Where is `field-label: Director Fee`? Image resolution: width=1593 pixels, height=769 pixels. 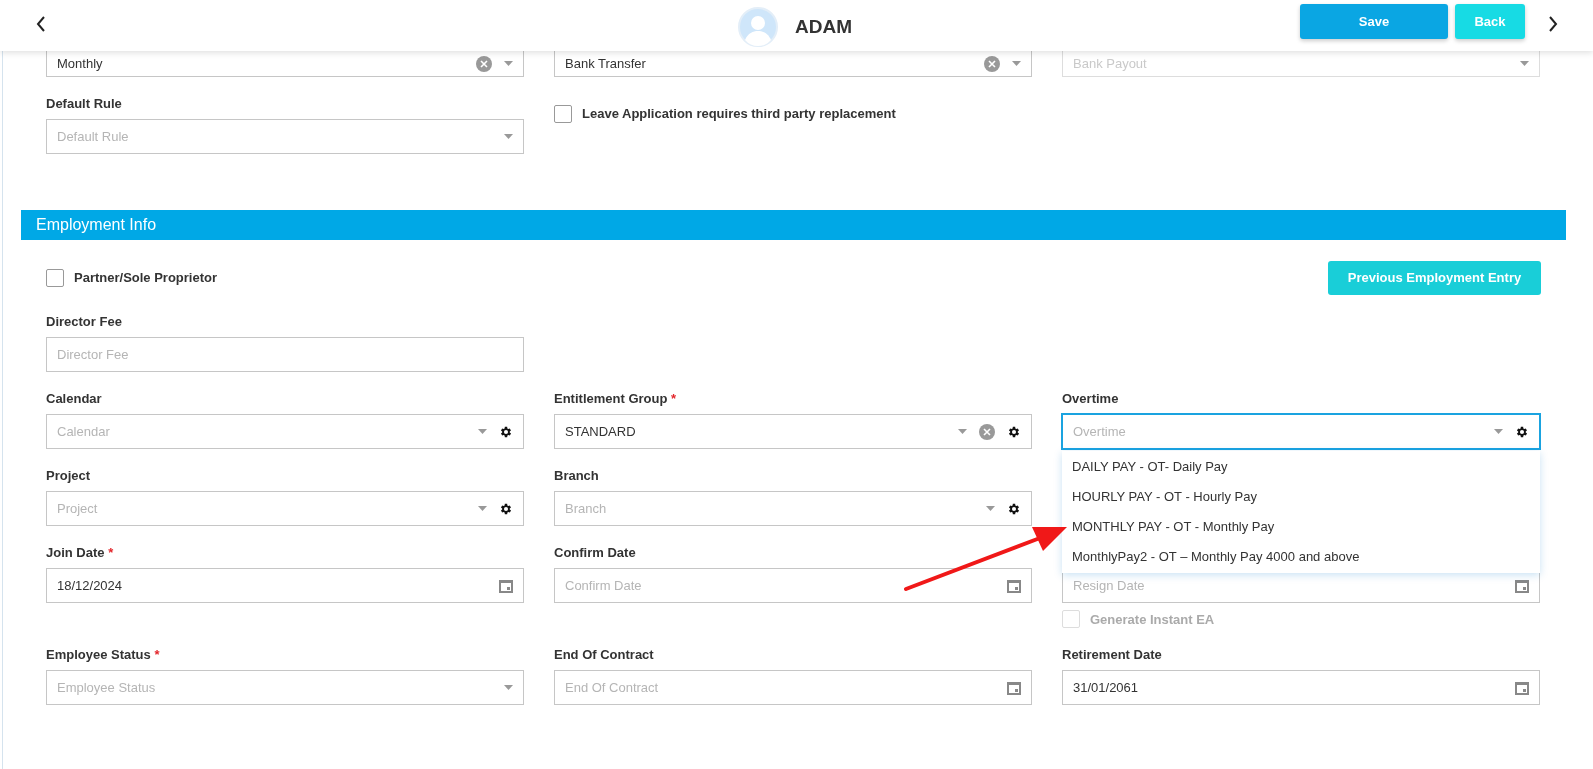 field-label: Director Fee is located at coordinates (84, 322).